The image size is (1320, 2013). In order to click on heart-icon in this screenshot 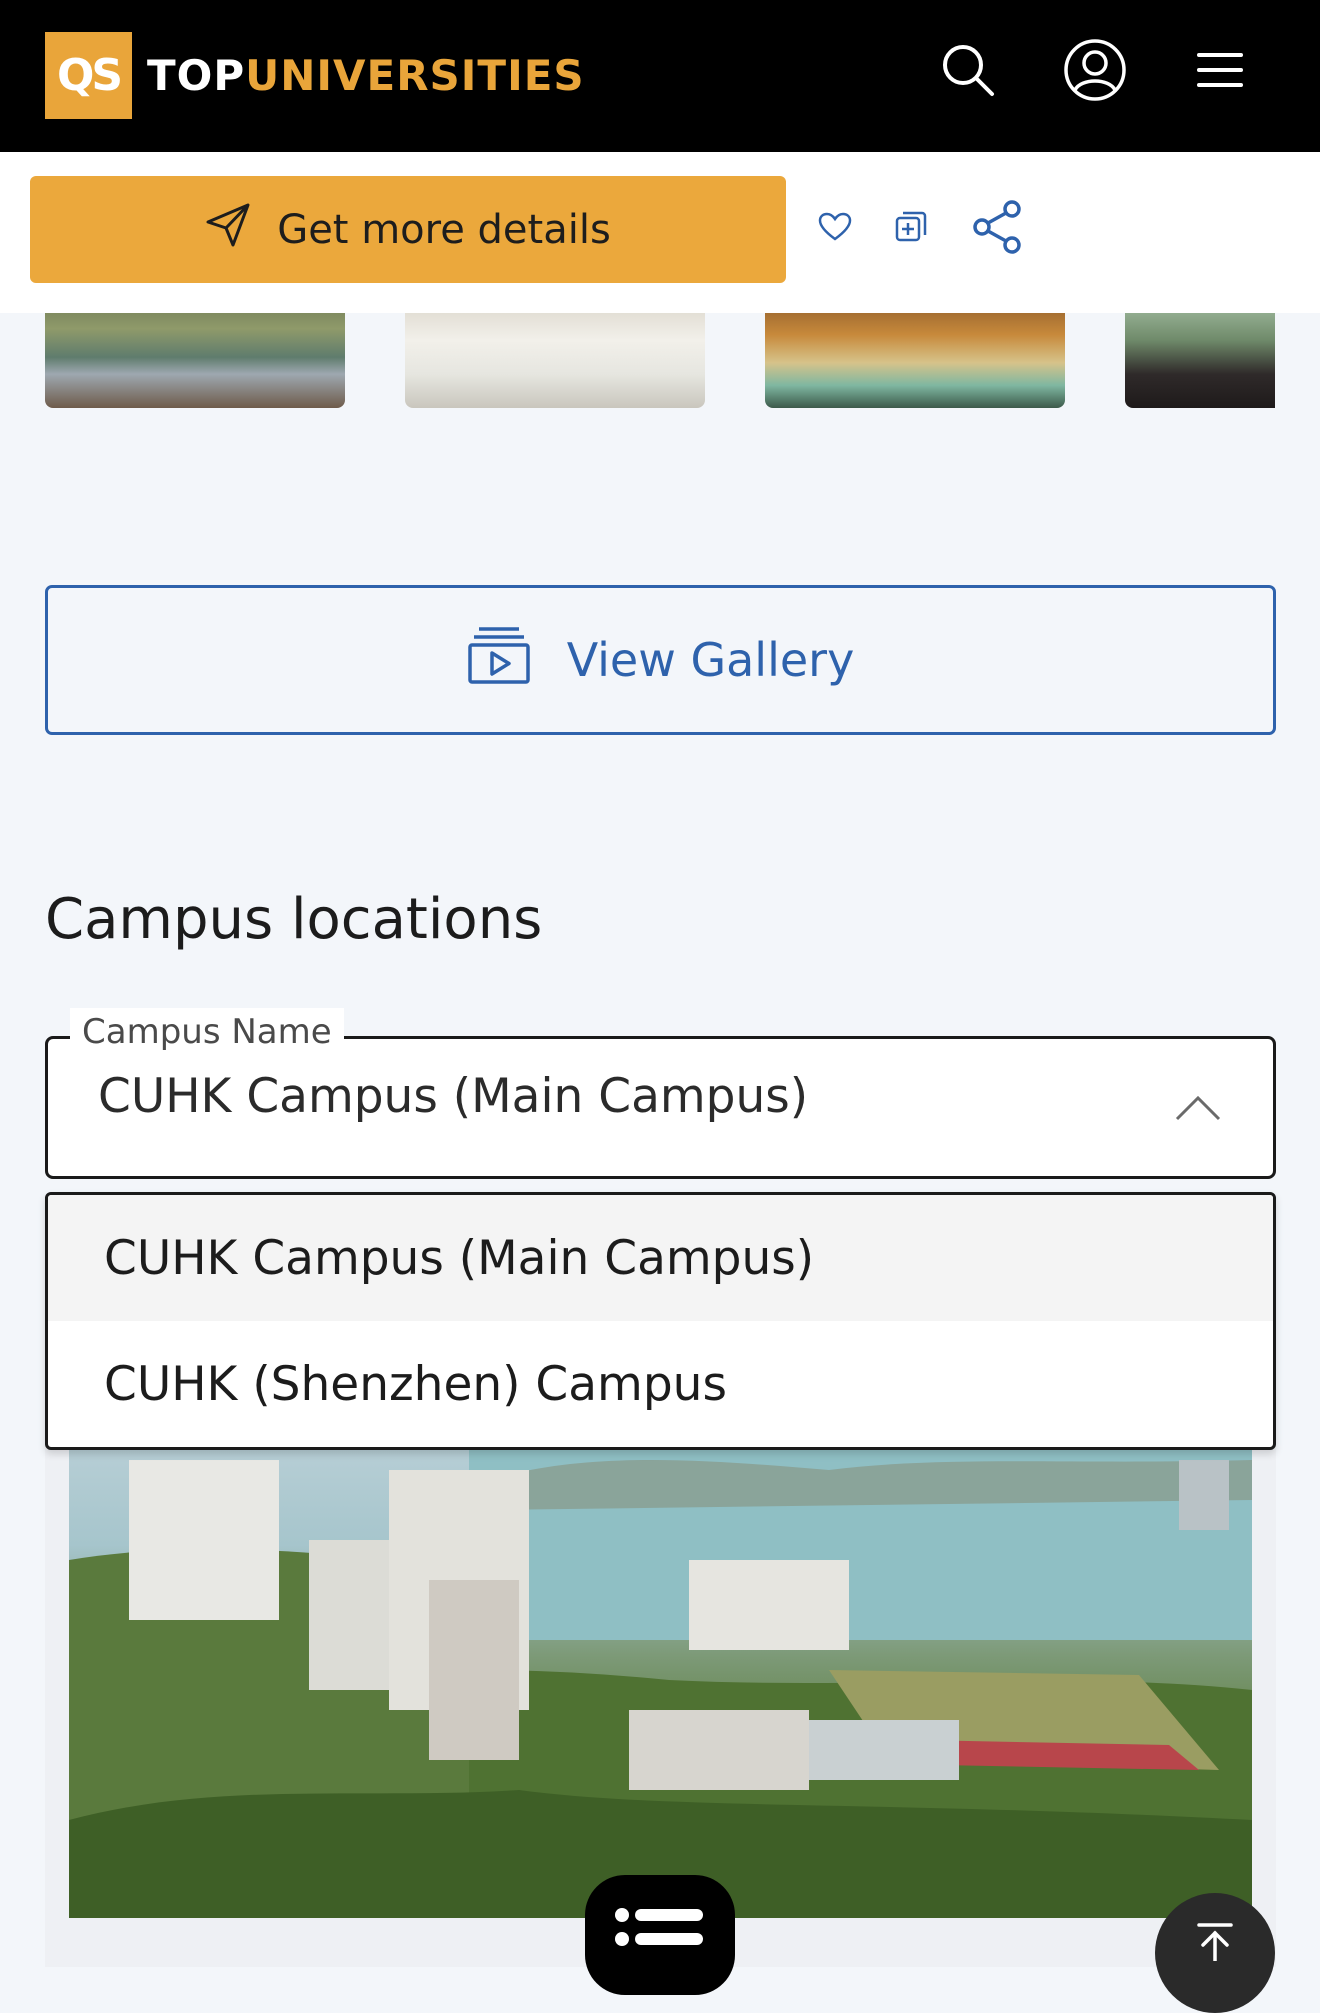, I will do `click(835, 227)`.